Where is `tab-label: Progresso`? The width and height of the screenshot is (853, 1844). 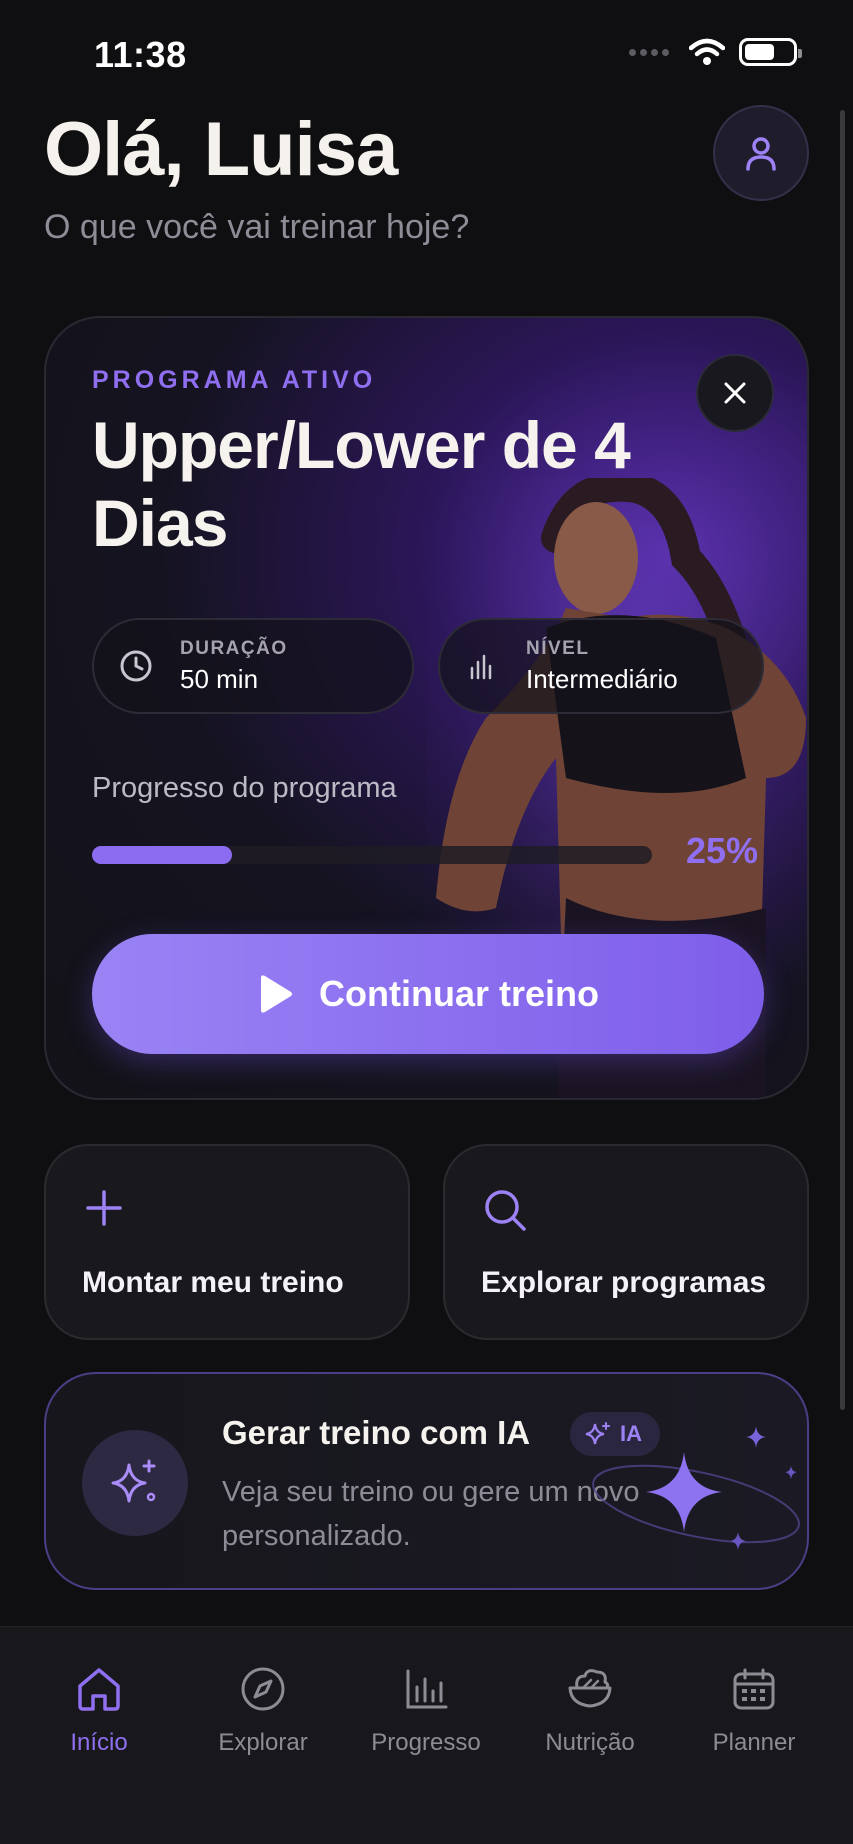 tab-label: Progresso is located at coordinates (426, 1742).